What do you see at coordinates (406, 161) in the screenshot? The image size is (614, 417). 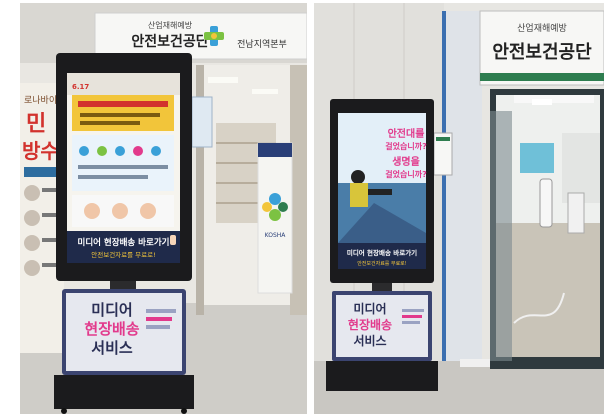 I see `right-screen-q3: 생명을` at bounding box center [406, 161].